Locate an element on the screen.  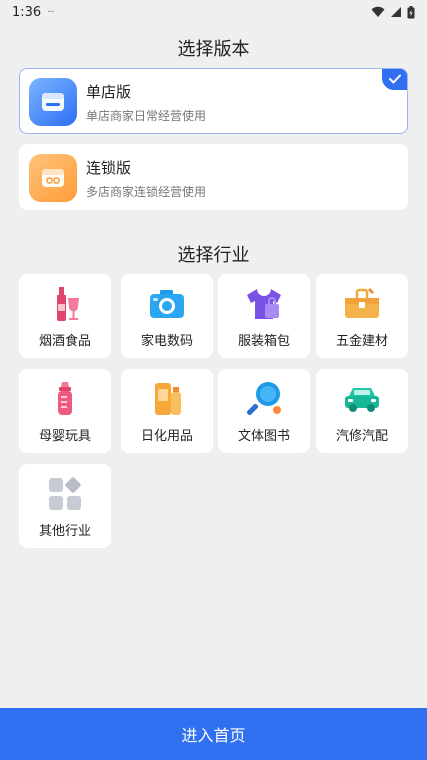
industry-tile-sports-books: 文体图书 is located at coordinates (264, 411).